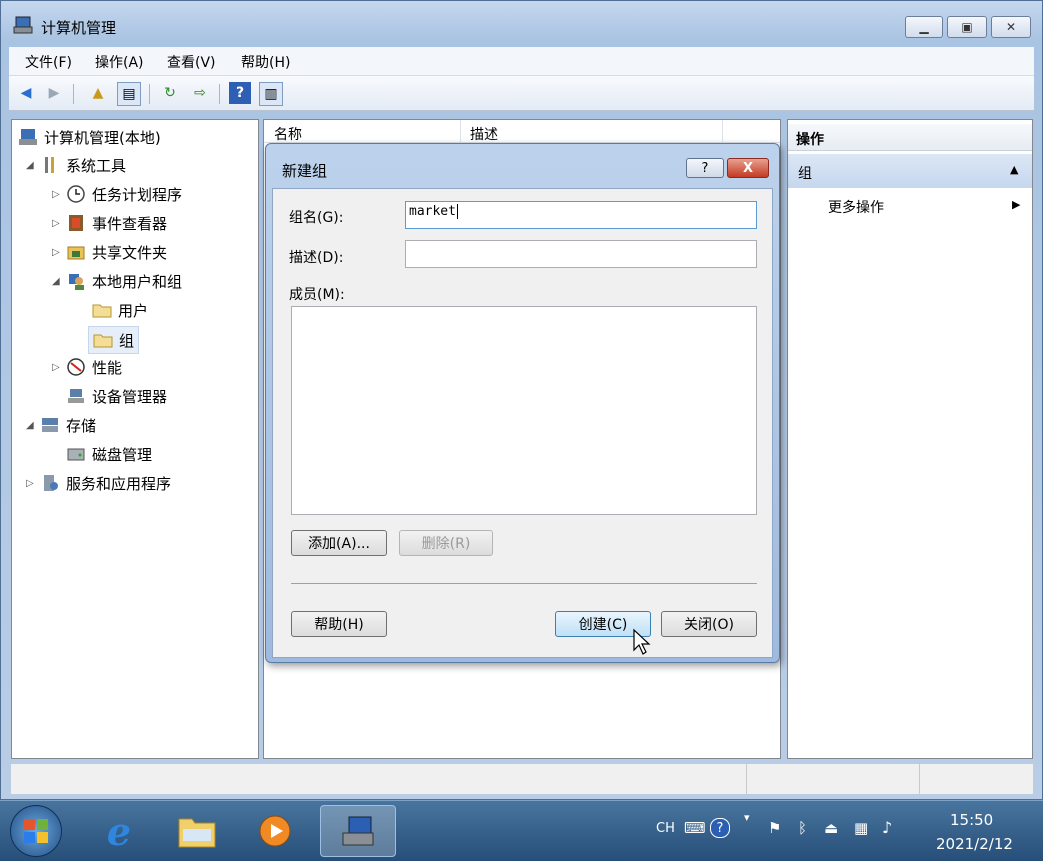 The width and height of the screenshot is (1043, 861). What do you see at coordinates (317, 295) in the screenshot?
I see `members-label: 成员(M):` at bounding box center [317, 295].